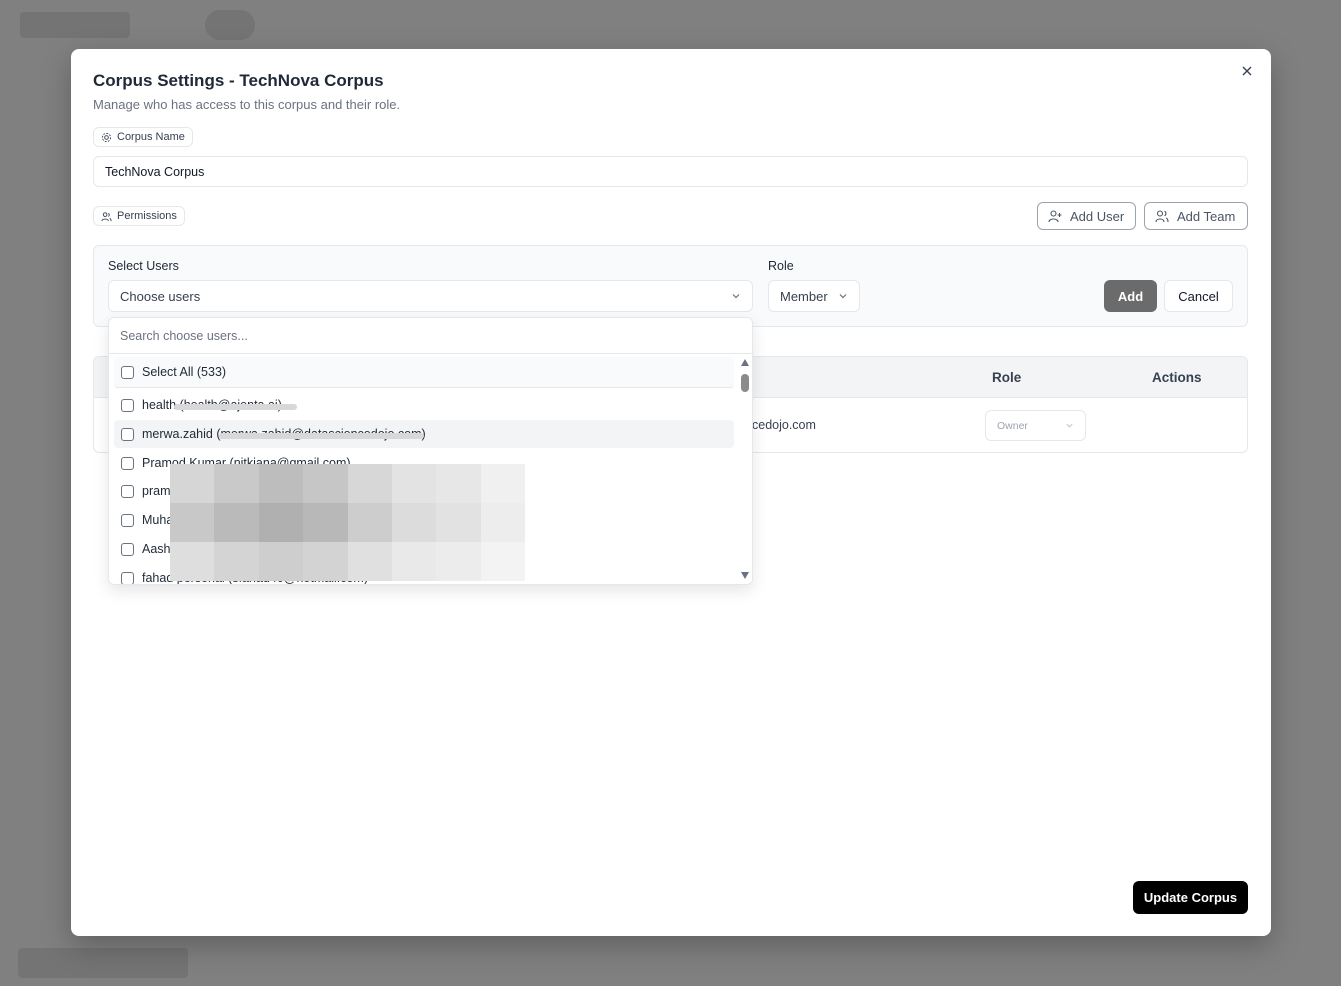 This screenshot has height=986, width=1341. What do you see at coordinates (75, 25) in the screenshot?
I see `bg-logo` at bounding box center [75, 25].